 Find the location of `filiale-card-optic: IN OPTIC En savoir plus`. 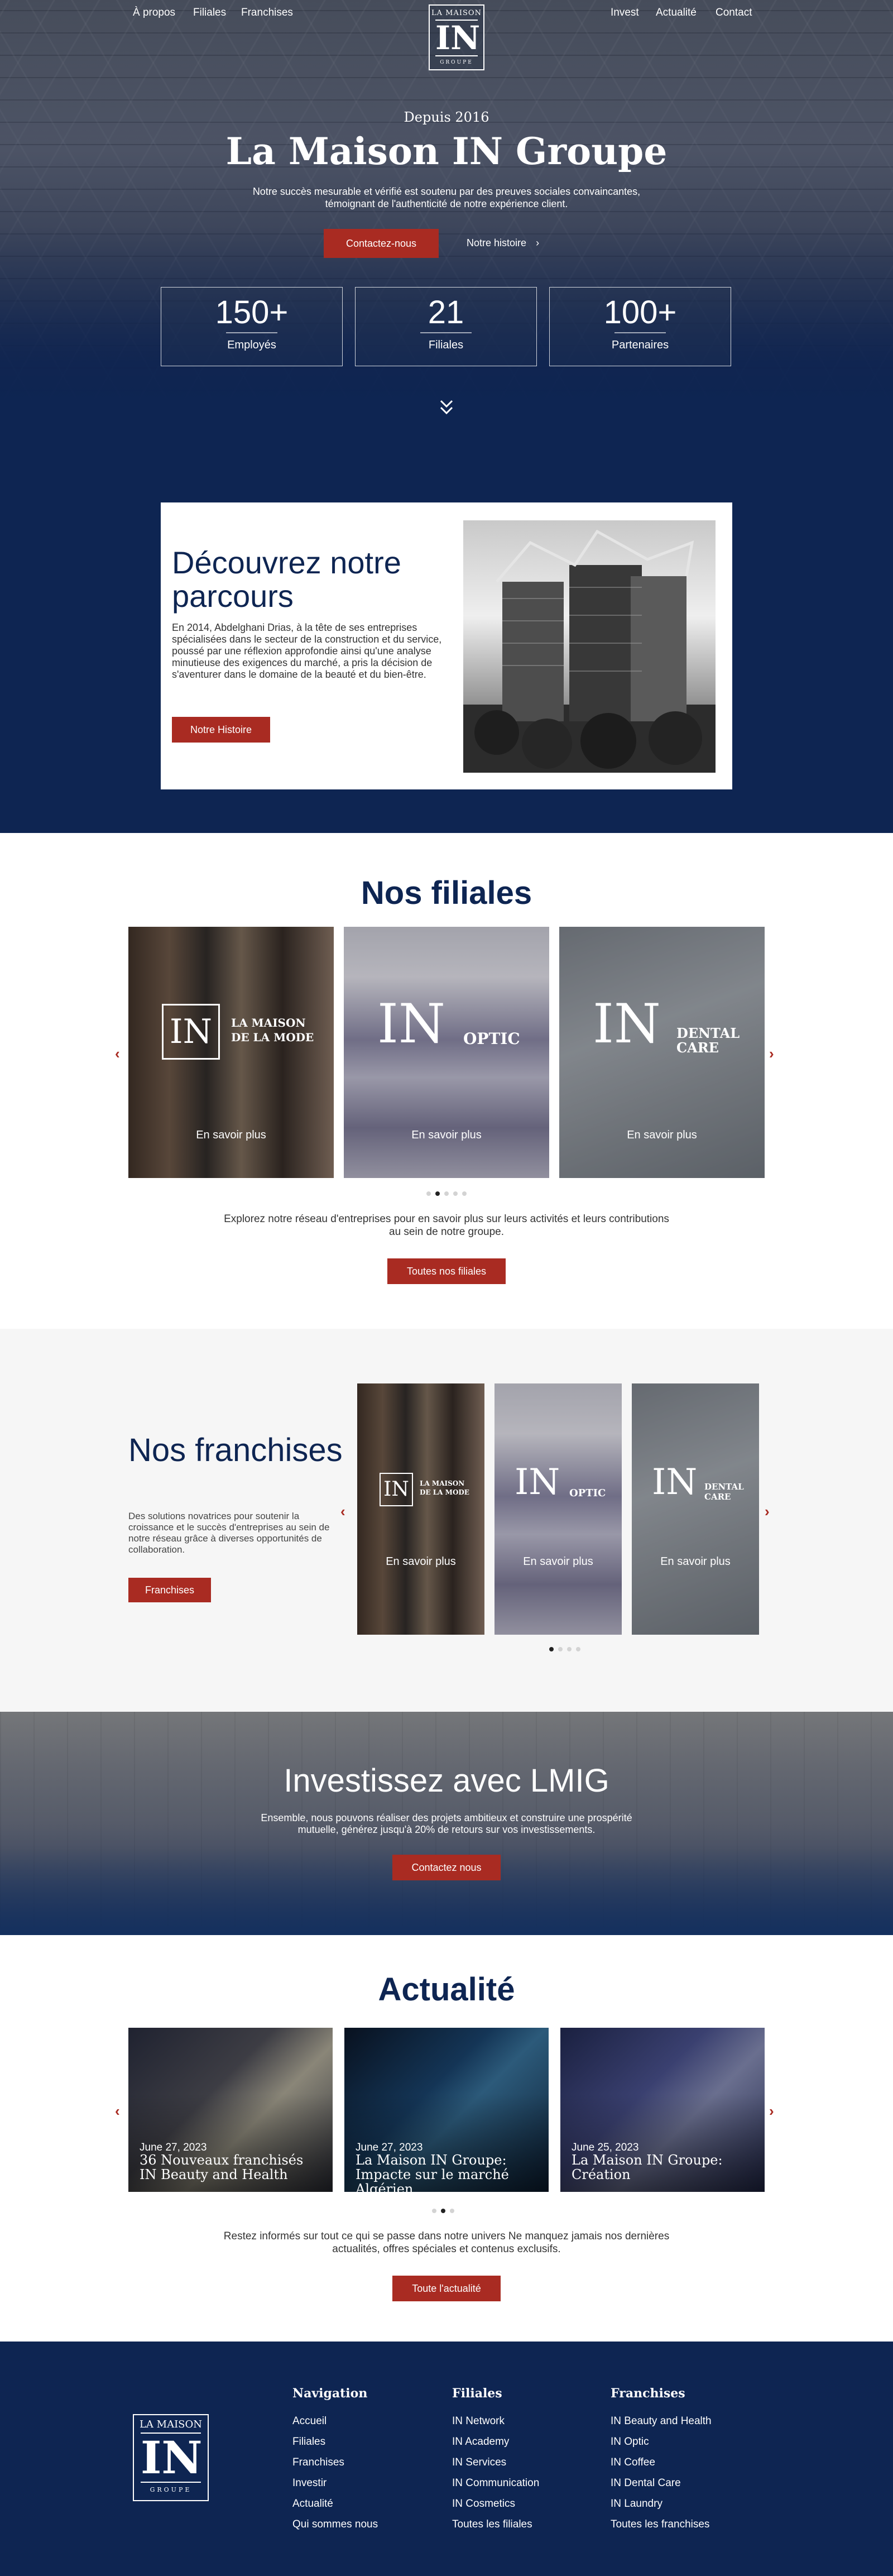

filiale-card-optic: IN OPTIC En savoir plus is located at coordinates (446, 1052).